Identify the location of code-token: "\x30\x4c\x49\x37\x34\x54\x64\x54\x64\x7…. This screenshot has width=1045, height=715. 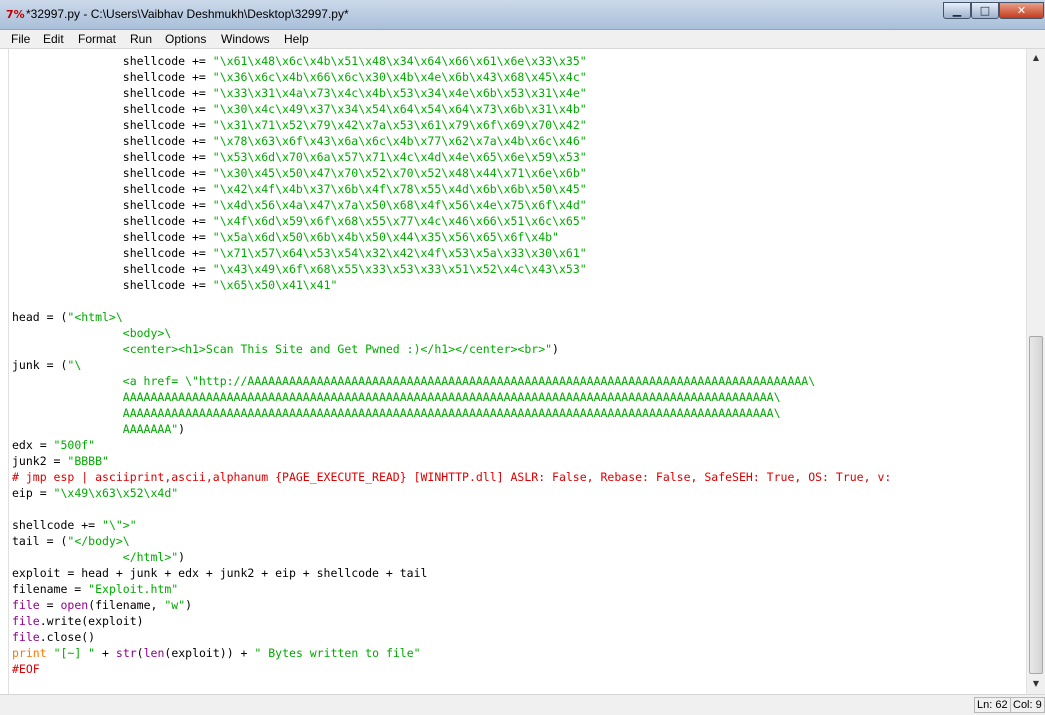
(399, 109).